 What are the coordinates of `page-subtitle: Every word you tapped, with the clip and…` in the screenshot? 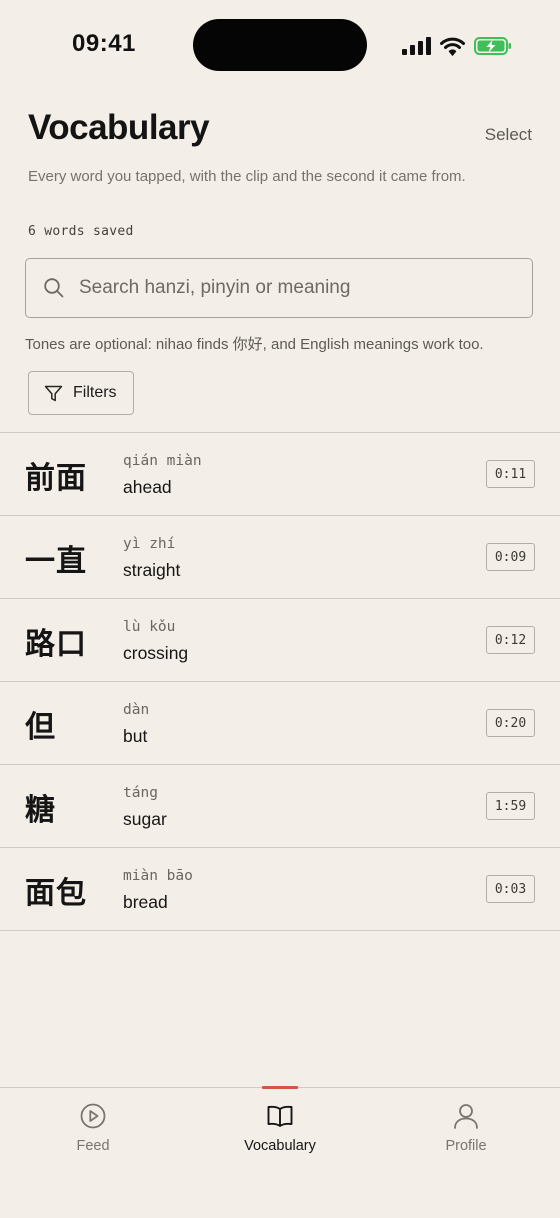 It's located at (247, 176).